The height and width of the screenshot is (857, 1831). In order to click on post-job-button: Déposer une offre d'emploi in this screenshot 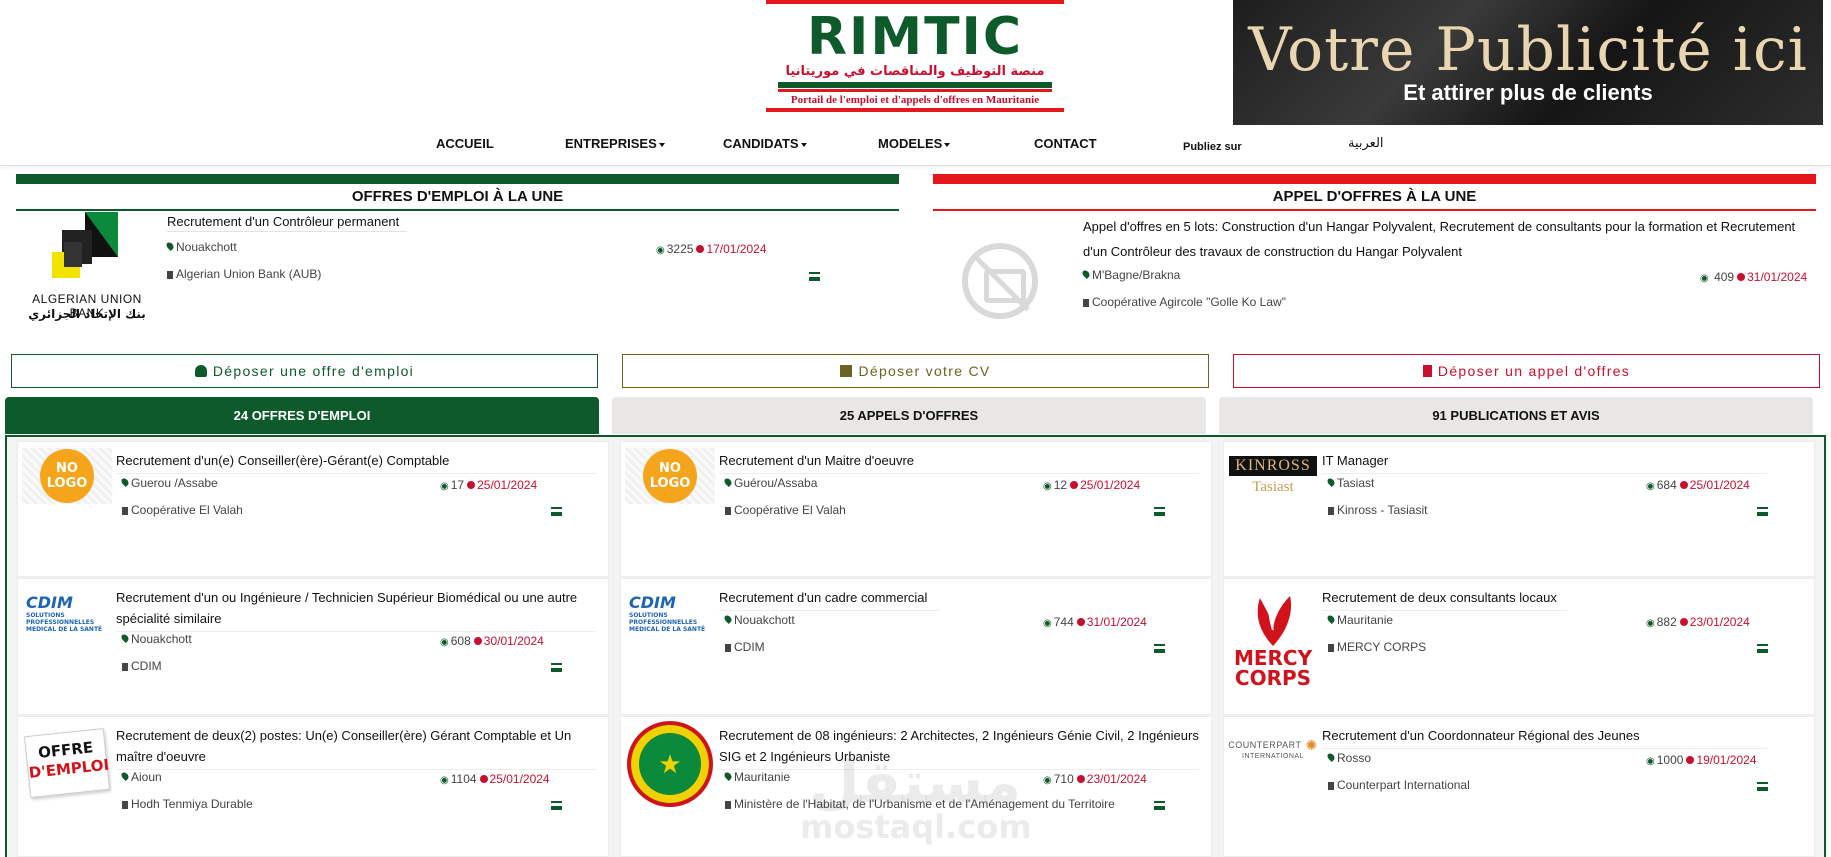, I will do `click(304, 371)`.